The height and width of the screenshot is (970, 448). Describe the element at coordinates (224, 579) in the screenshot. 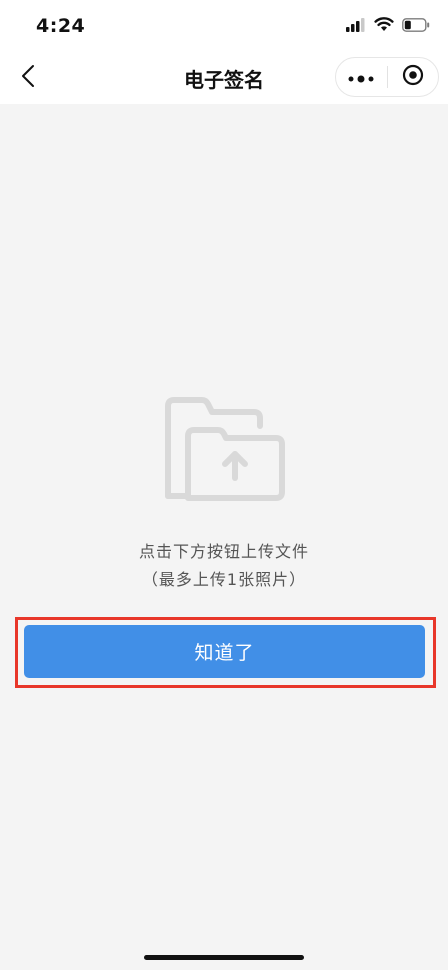

I see `upload-limit-hint: （最多上传1张照片）` at that location.